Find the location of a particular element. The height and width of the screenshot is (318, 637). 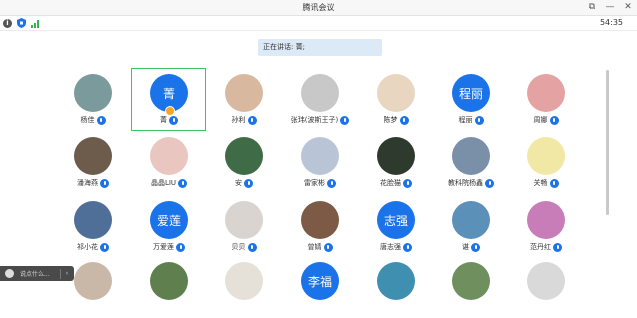

minimize-icon: — is located at coordinates (610, 7).